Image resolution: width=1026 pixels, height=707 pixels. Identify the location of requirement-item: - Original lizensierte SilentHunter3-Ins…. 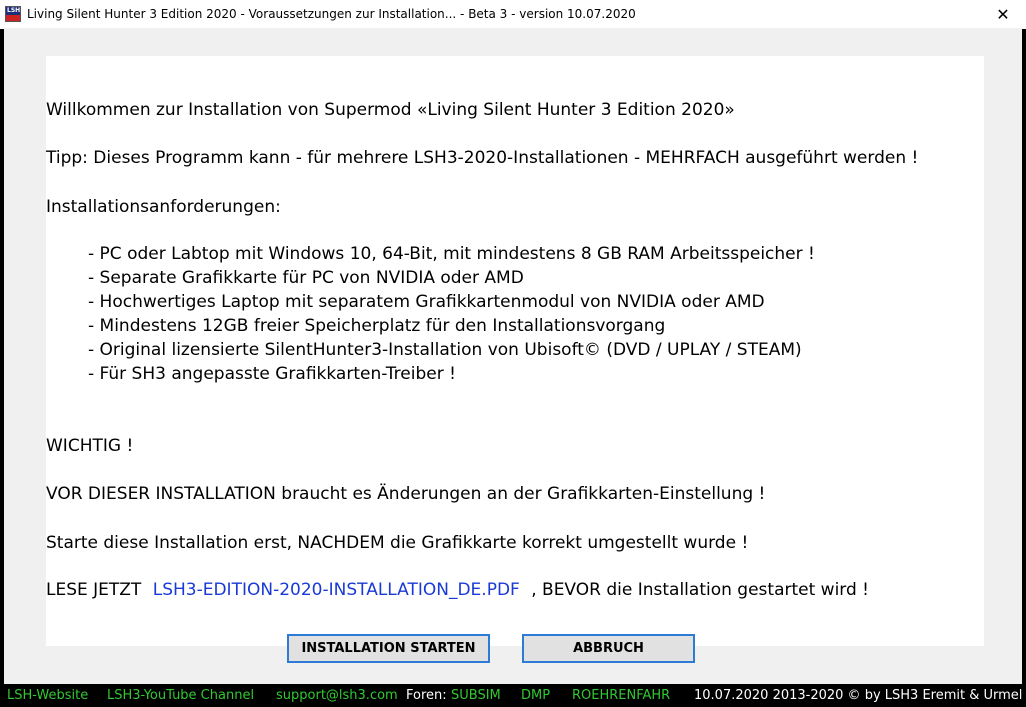
(445, 350).